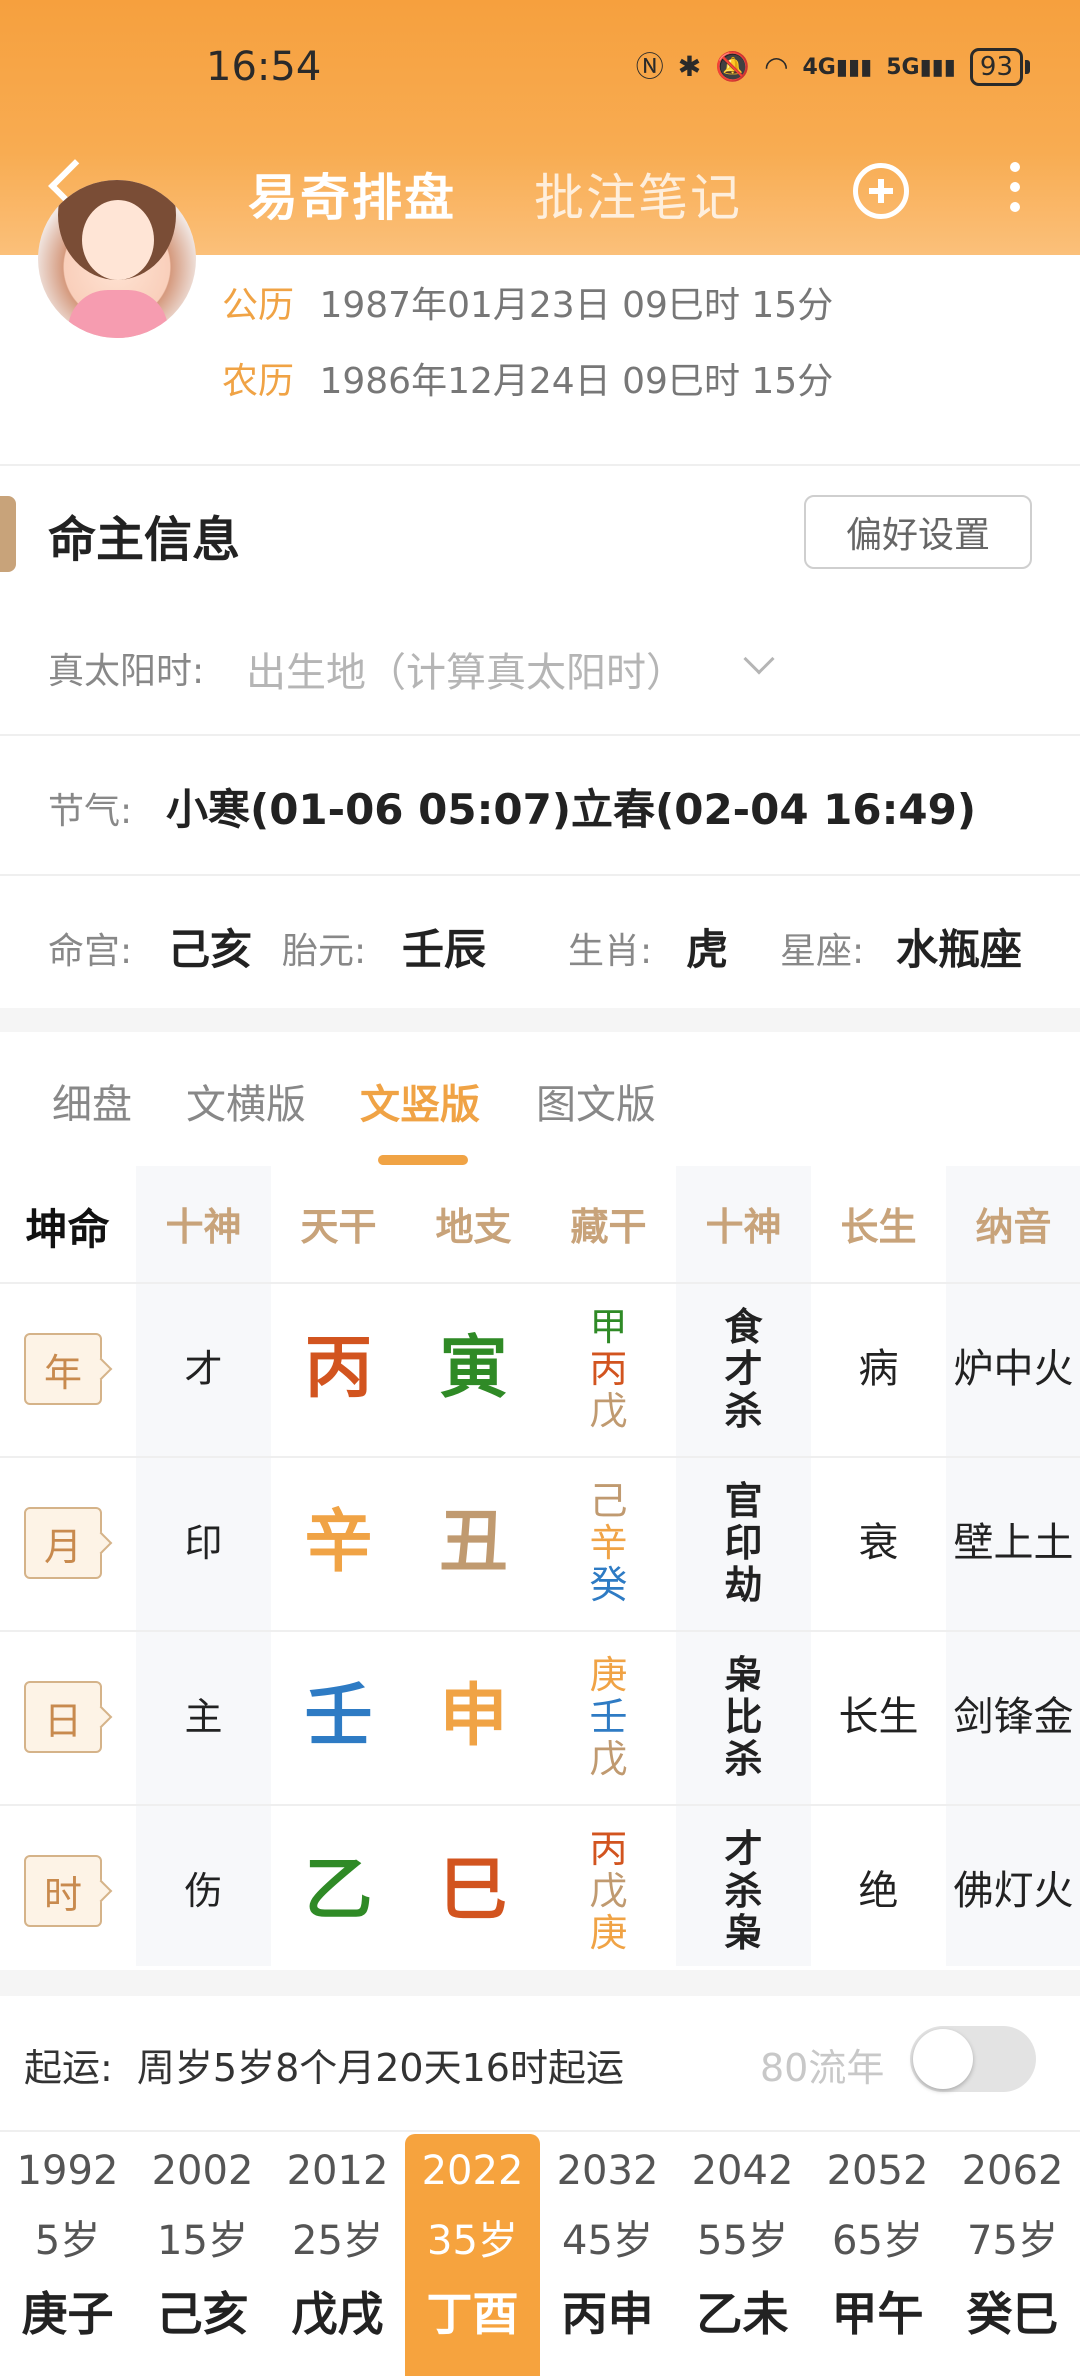 This screenshot has height=2376, width=1080. What do you see at coordinates (608, 1933) in the screenshot?
I see `canggan-char: 庚` at bounding box center [608, 1933].